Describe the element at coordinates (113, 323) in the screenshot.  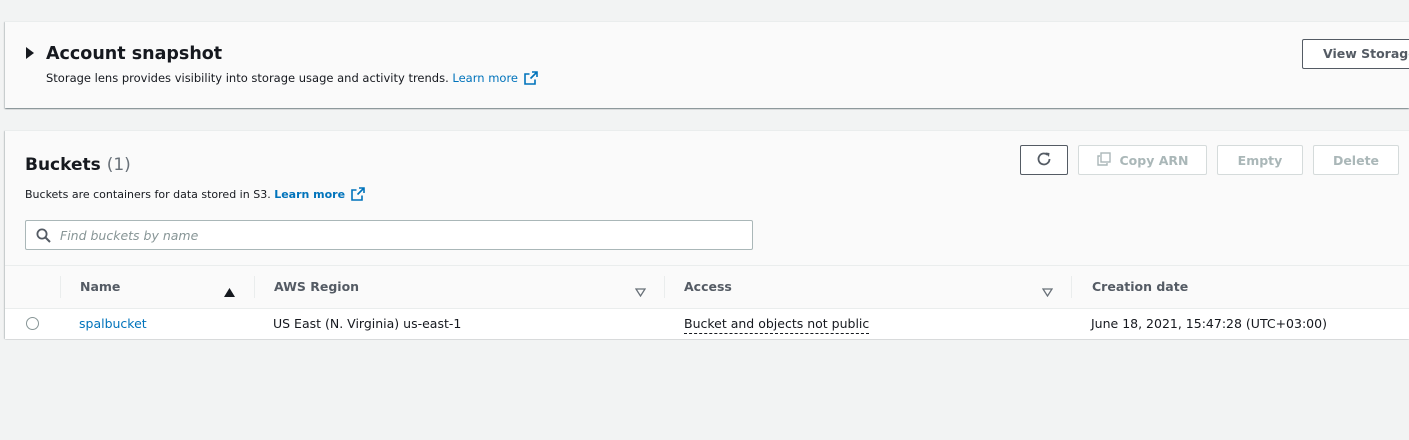
I see `bucket-name-link: spalbucket` at that location.